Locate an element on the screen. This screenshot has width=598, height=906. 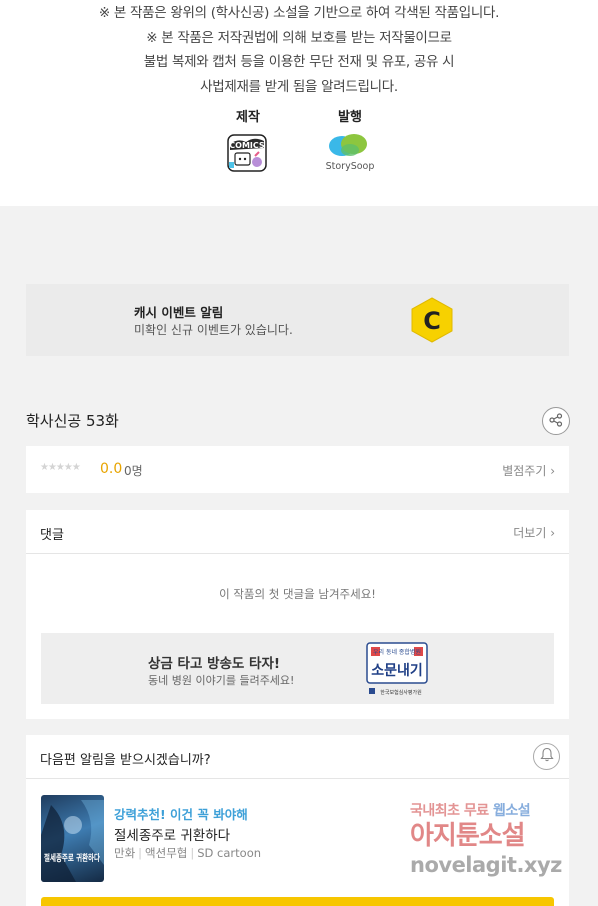
comics-logo: COMICS is located at coordinates (248, 155).